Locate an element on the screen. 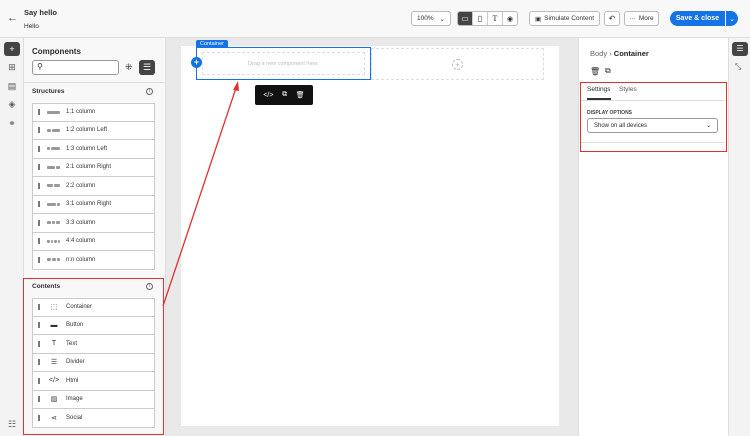 Image resolution: width=750 pixels, height=436 pixels. annotation-arrow is located at coordinates (200, 194).